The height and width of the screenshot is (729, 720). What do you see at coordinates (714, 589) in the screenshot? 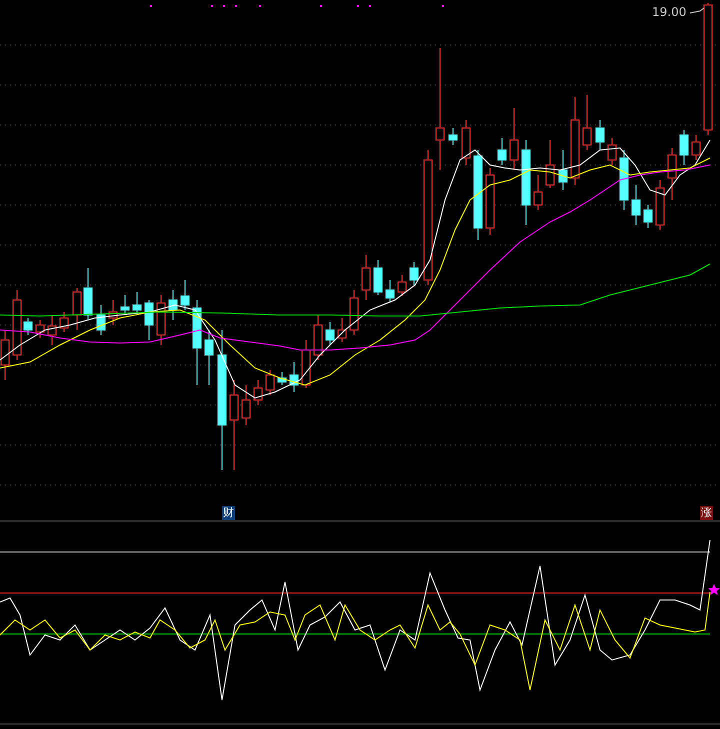
I see `star-icon` at bounding box center [714, 589].